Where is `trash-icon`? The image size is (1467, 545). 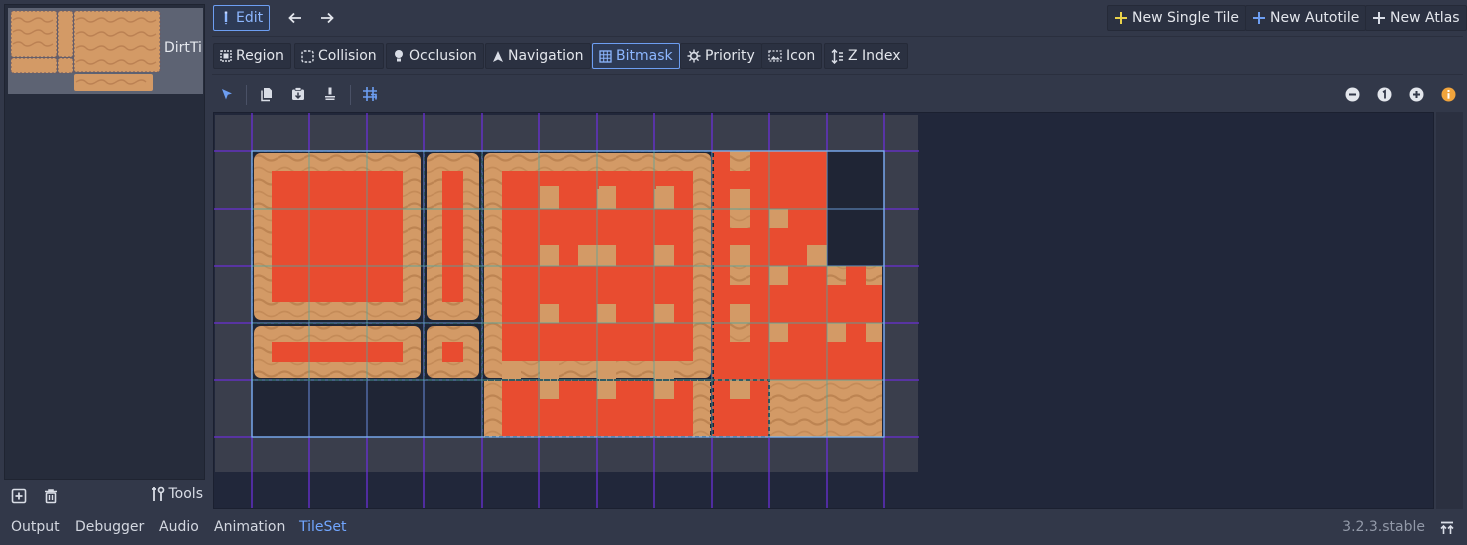
trash-icon is located at coordinates (51, 496).